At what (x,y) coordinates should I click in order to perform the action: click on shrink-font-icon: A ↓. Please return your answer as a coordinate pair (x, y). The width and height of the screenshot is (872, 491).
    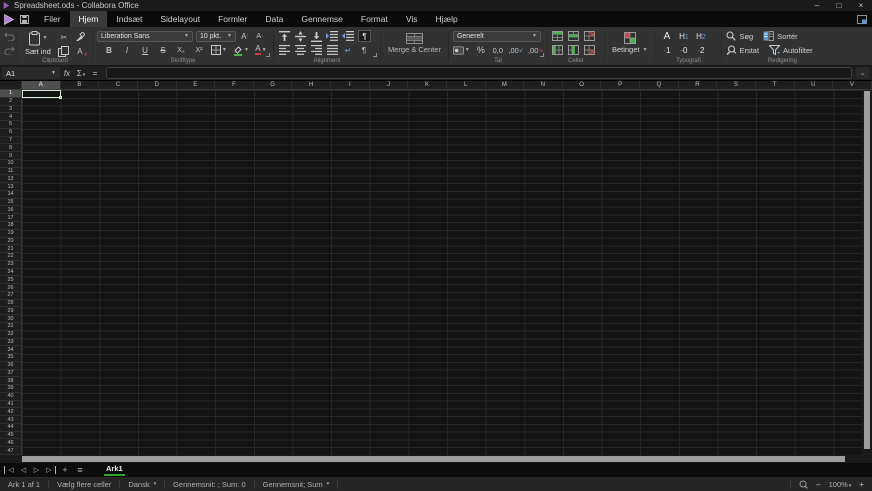
    Looking at the image, I should click on (260, 36).